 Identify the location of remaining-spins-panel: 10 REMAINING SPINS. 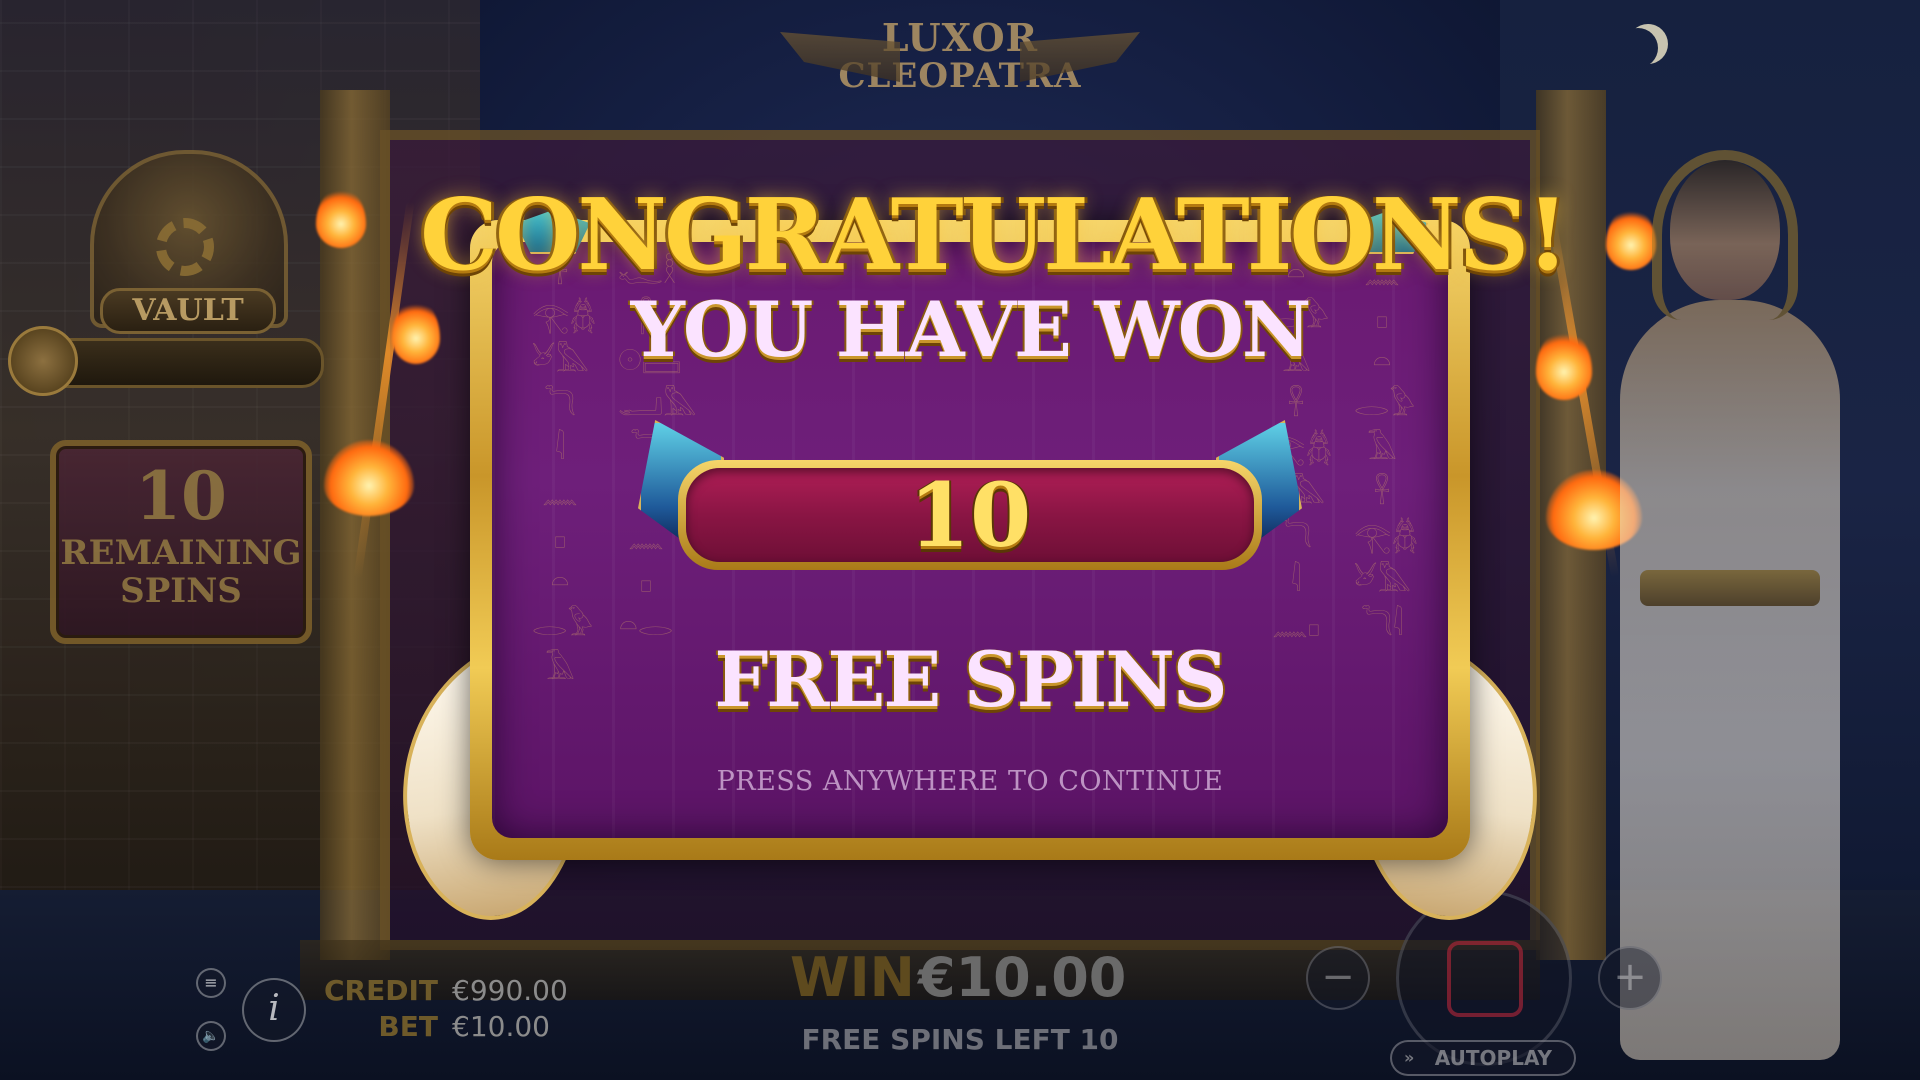
(181, 542).